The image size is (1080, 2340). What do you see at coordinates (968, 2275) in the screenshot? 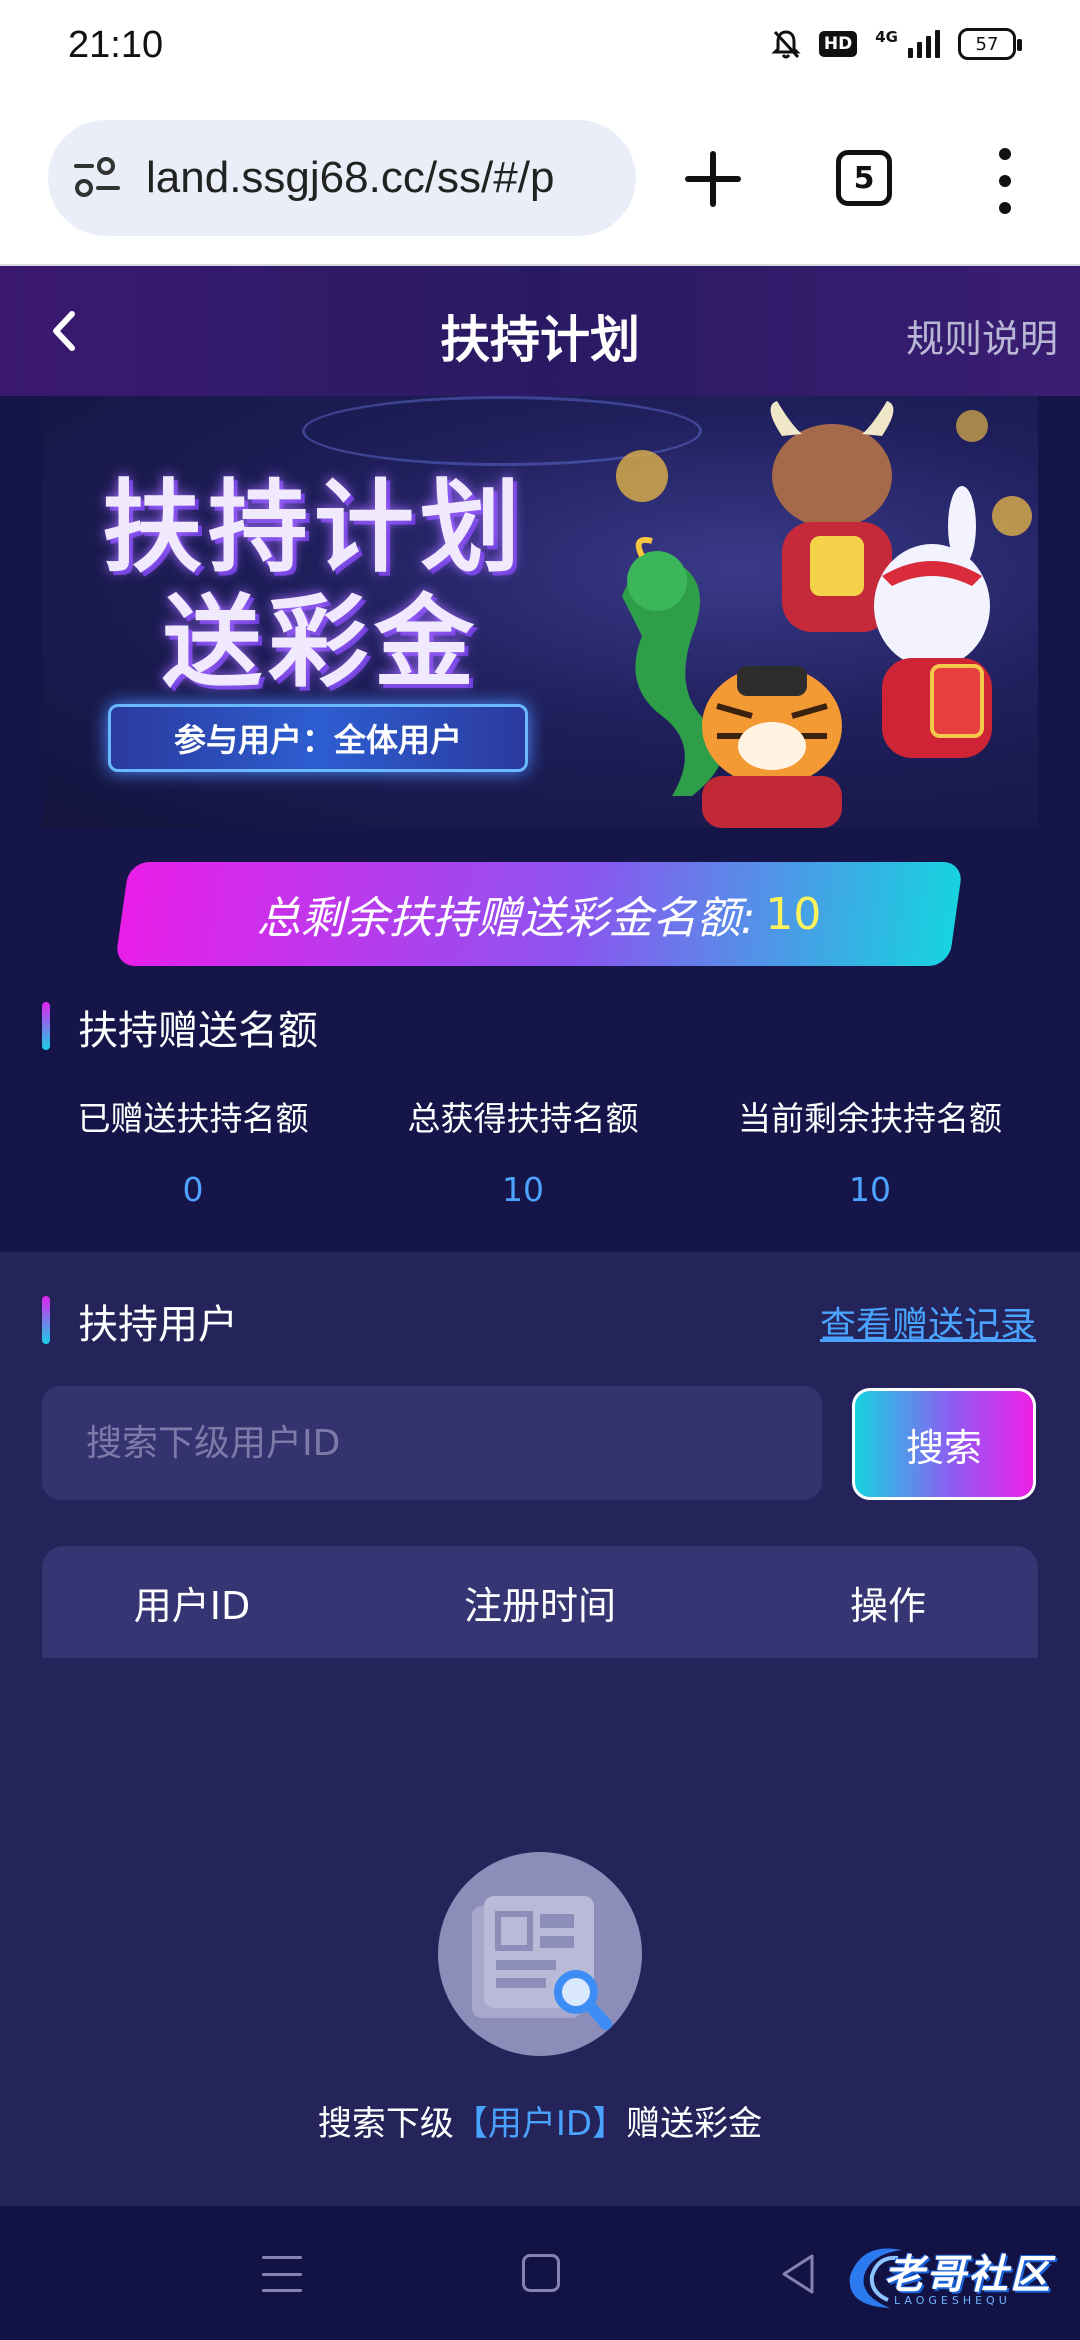
I see `watermark-text: 老哥社区` at bounding box center [968, 2275].